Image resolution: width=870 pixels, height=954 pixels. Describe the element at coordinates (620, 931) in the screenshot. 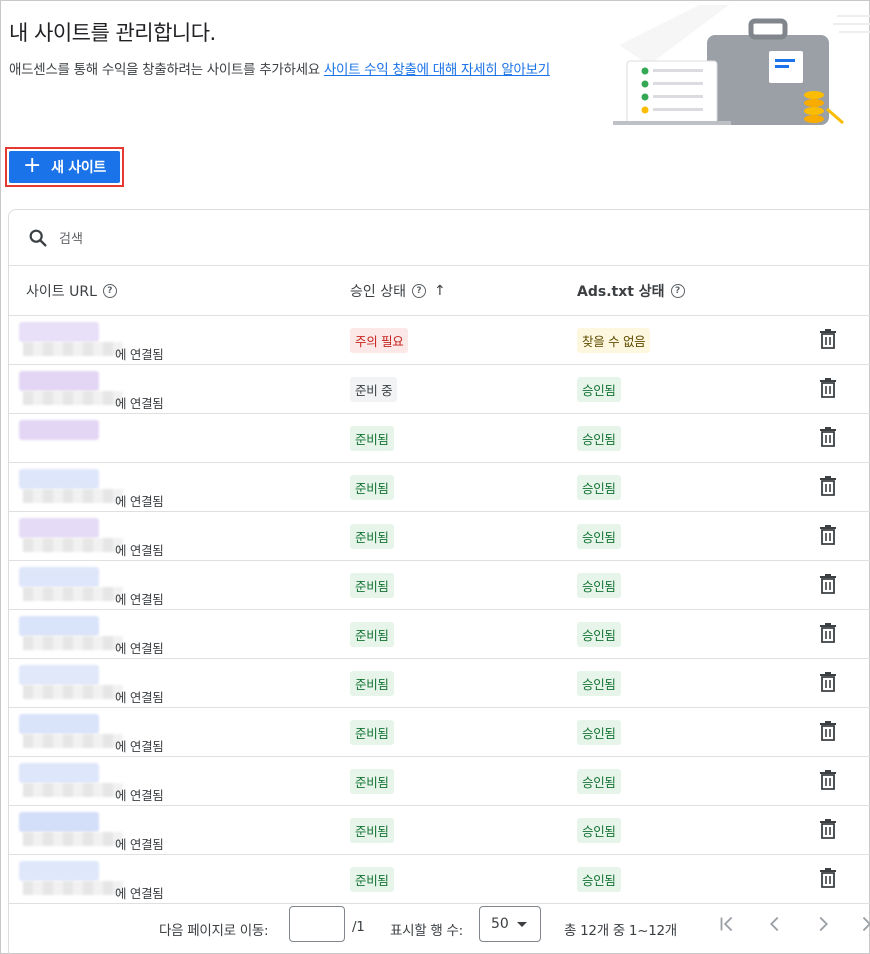

I see `range-text: 총 12개 중 1~12개` at that location.